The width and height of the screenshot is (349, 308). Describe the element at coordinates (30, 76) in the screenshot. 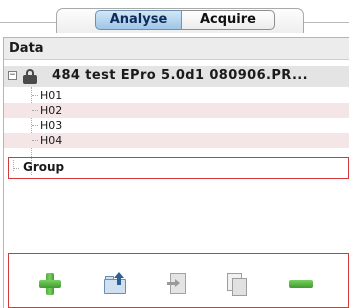

I see `lock-icon` at that location.